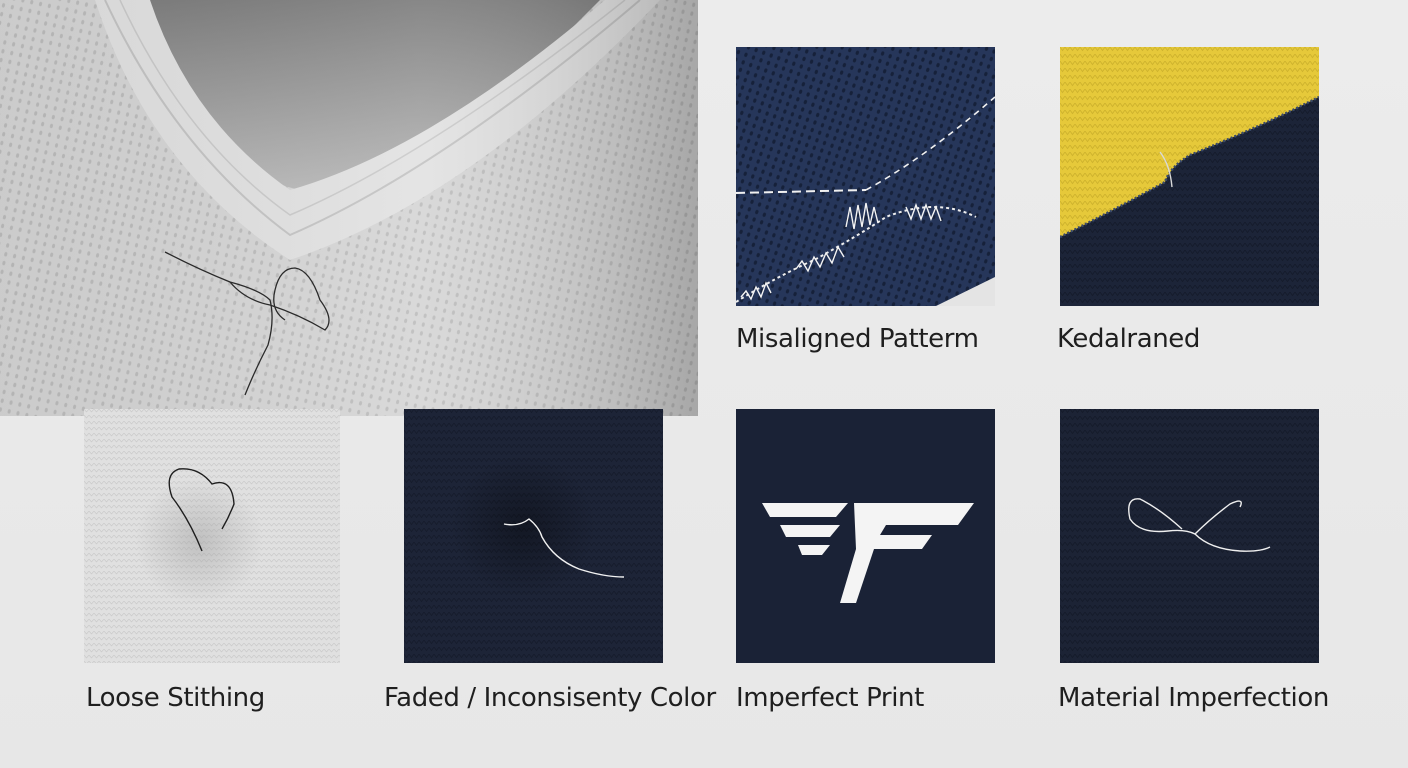  What do you see at coordinates (857, 339) in the screenshot?
I see `misaligned-pattern-caption: Misaligned Patterm` at bounding box center [857, 339].